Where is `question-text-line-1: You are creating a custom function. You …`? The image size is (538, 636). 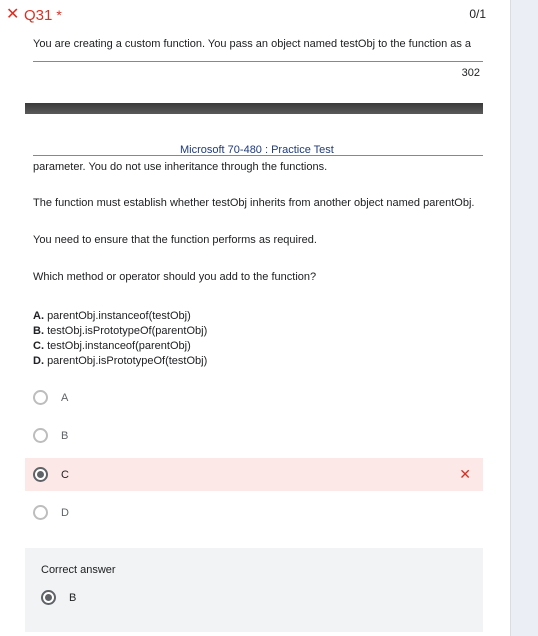 question-text-line-1: You are creating a custom function. You … is located at coordinates (252, 44).